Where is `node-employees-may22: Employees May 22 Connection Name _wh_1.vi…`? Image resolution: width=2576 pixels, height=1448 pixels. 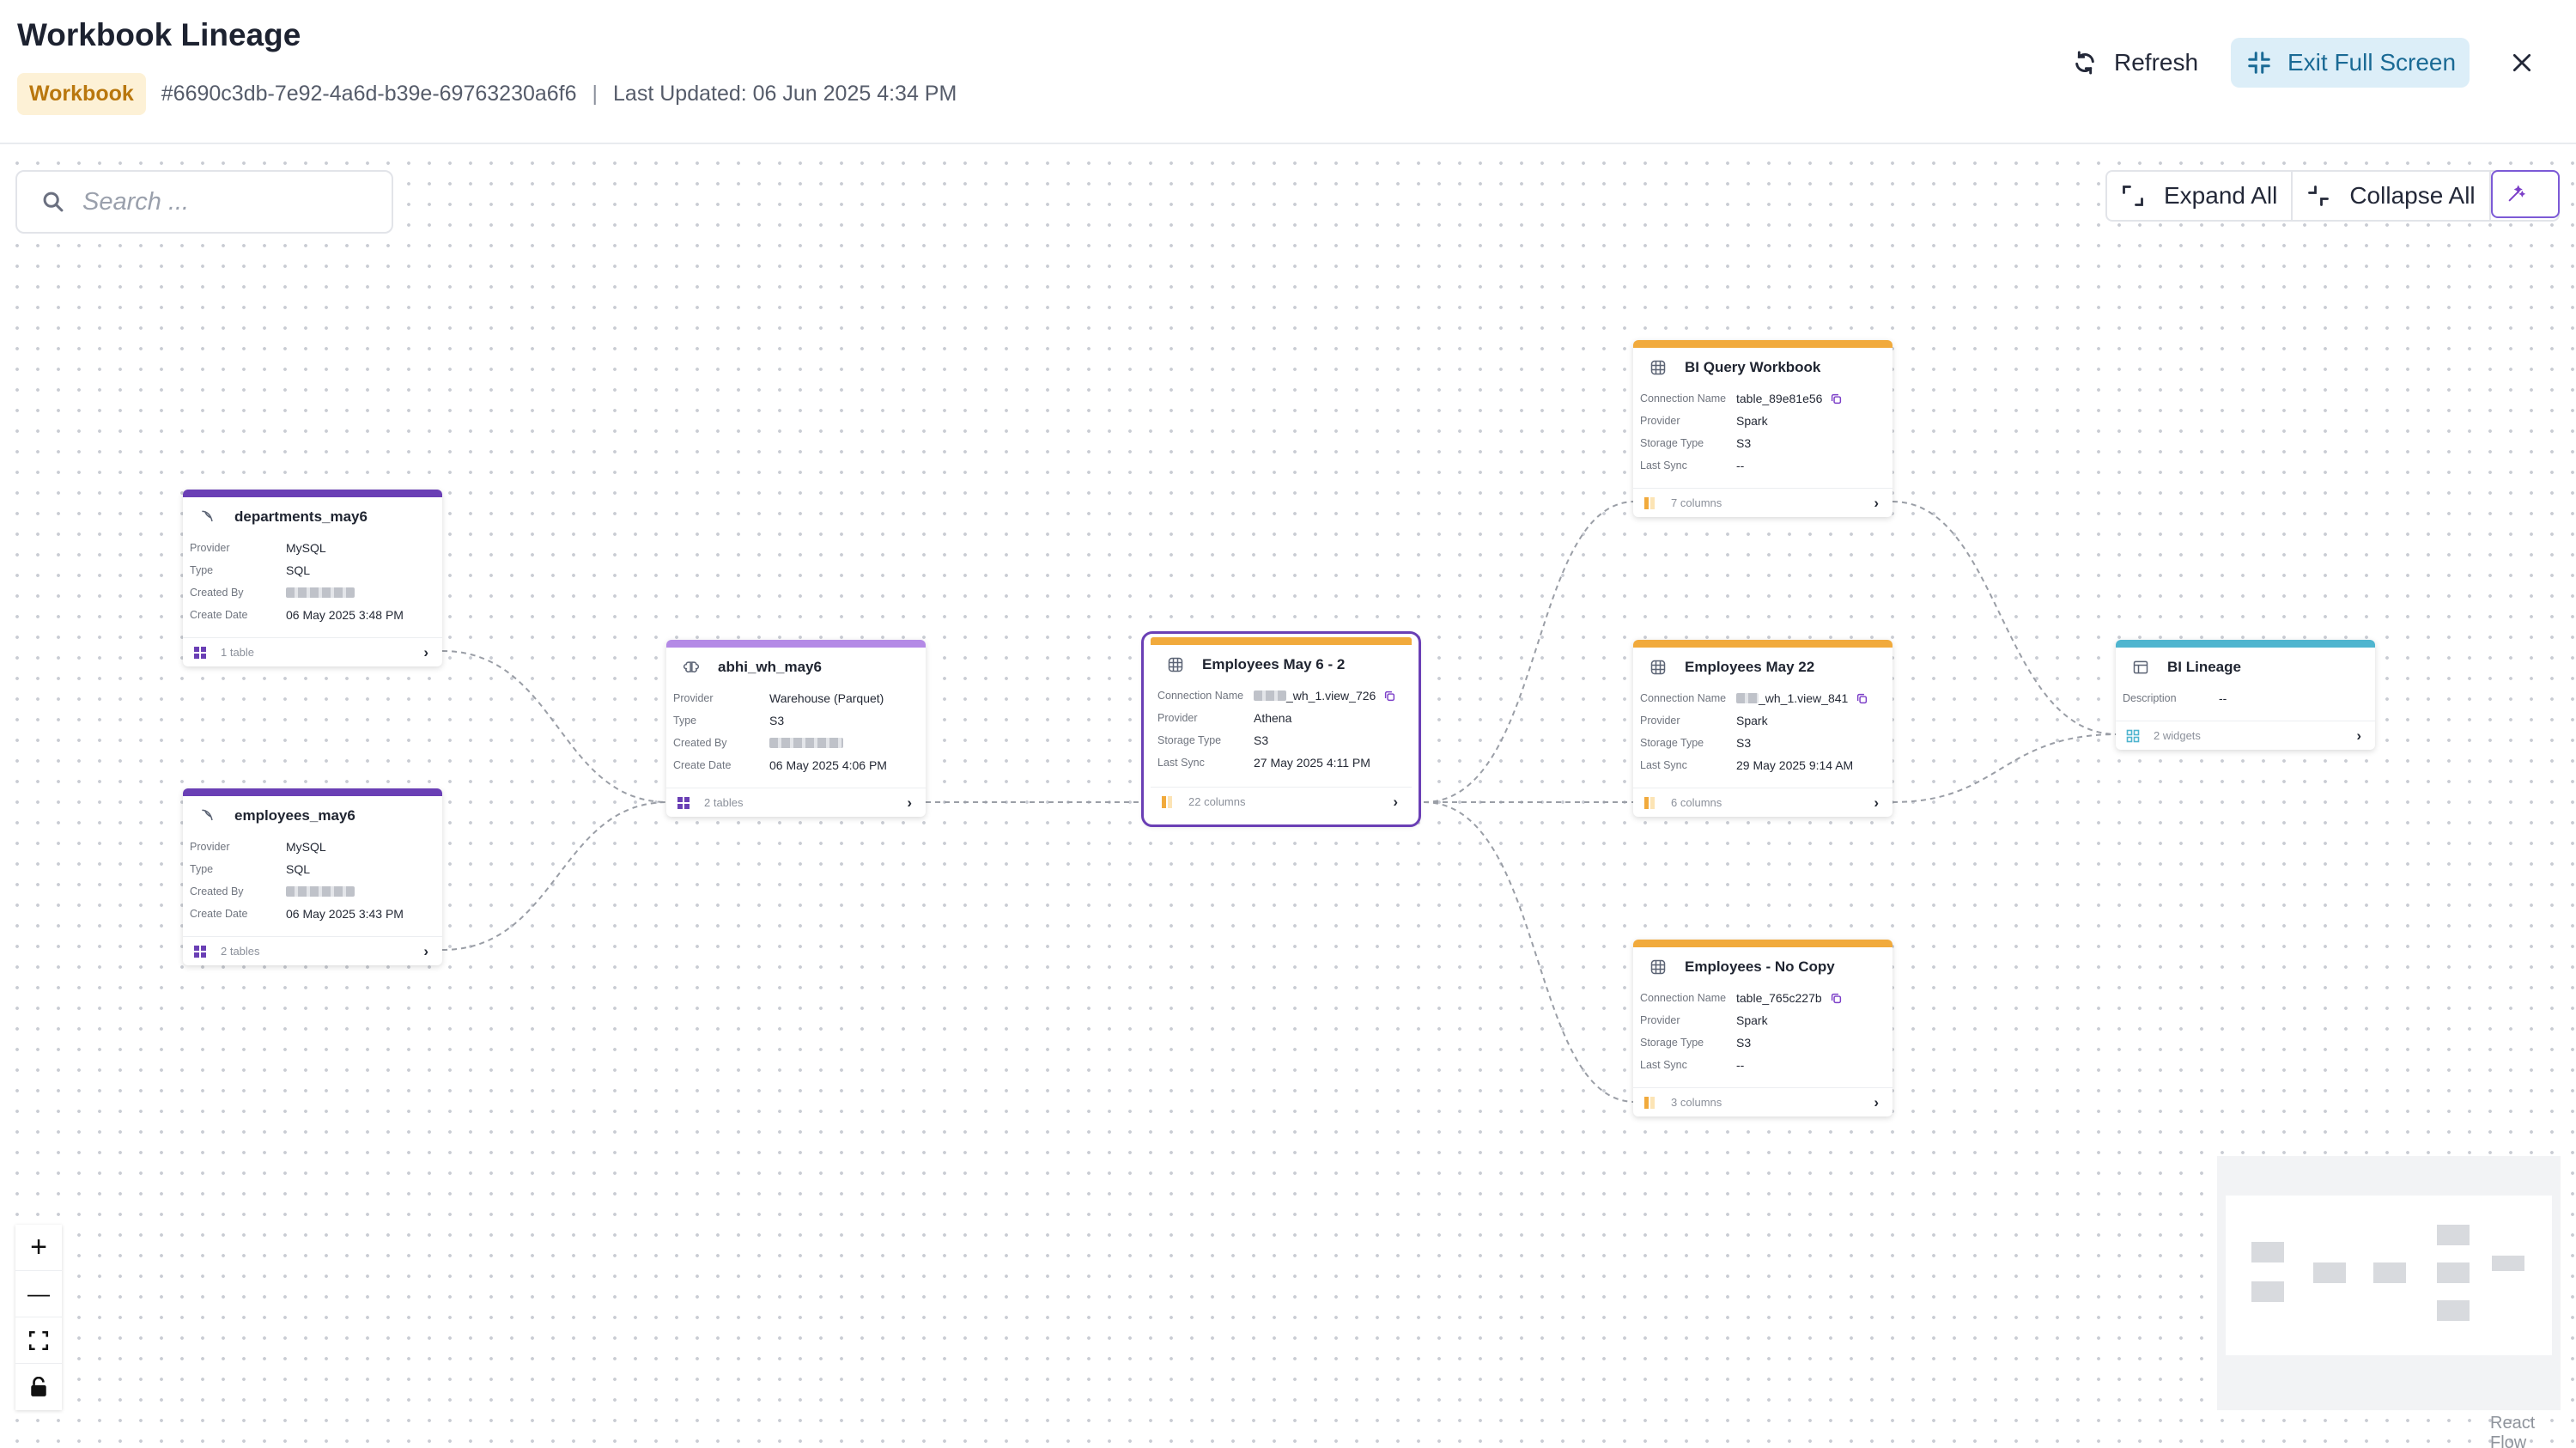
node-employees-may22: Employees May 22 Connection Name _wh_1.vi… is located at coordinates (1763, 728).